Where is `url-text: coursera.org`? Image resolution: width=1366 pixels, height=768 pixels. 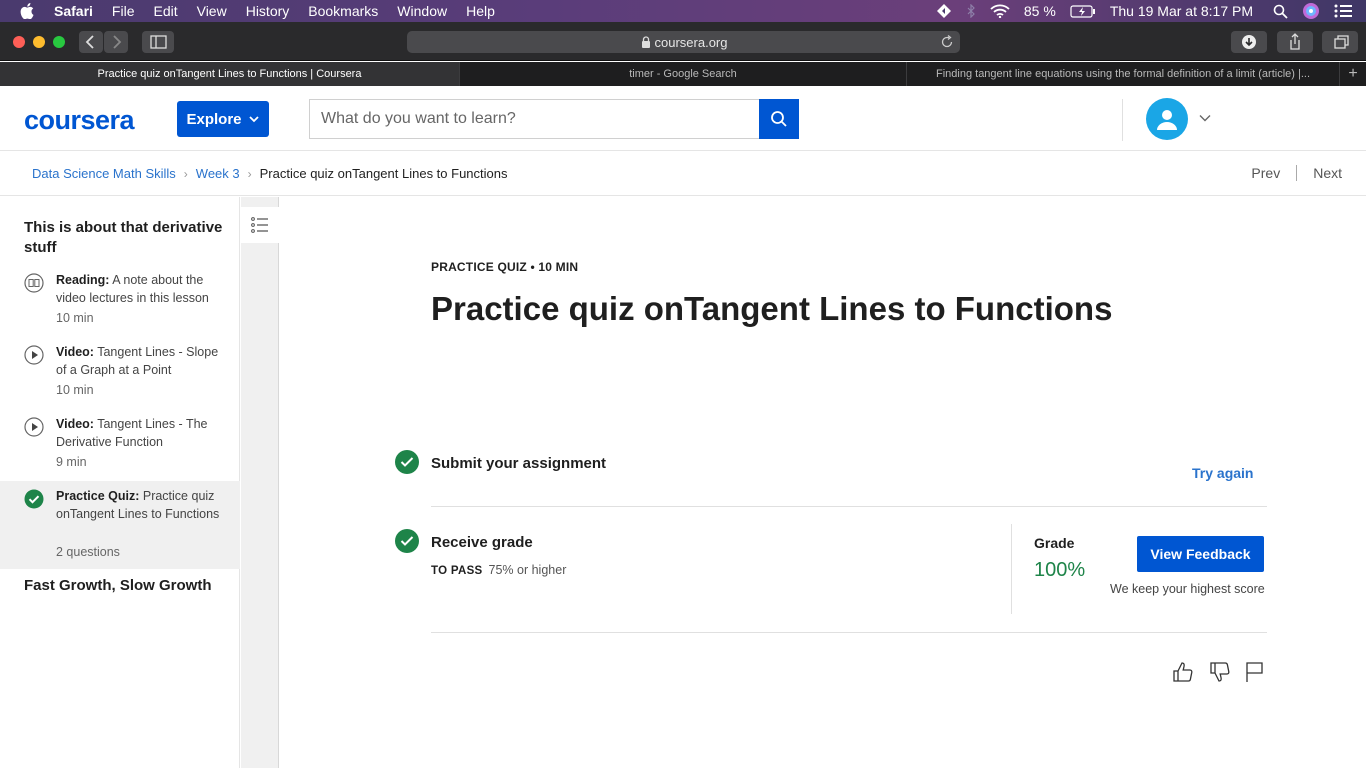 url-text: coursera.org is located at coordinates (691, 42).